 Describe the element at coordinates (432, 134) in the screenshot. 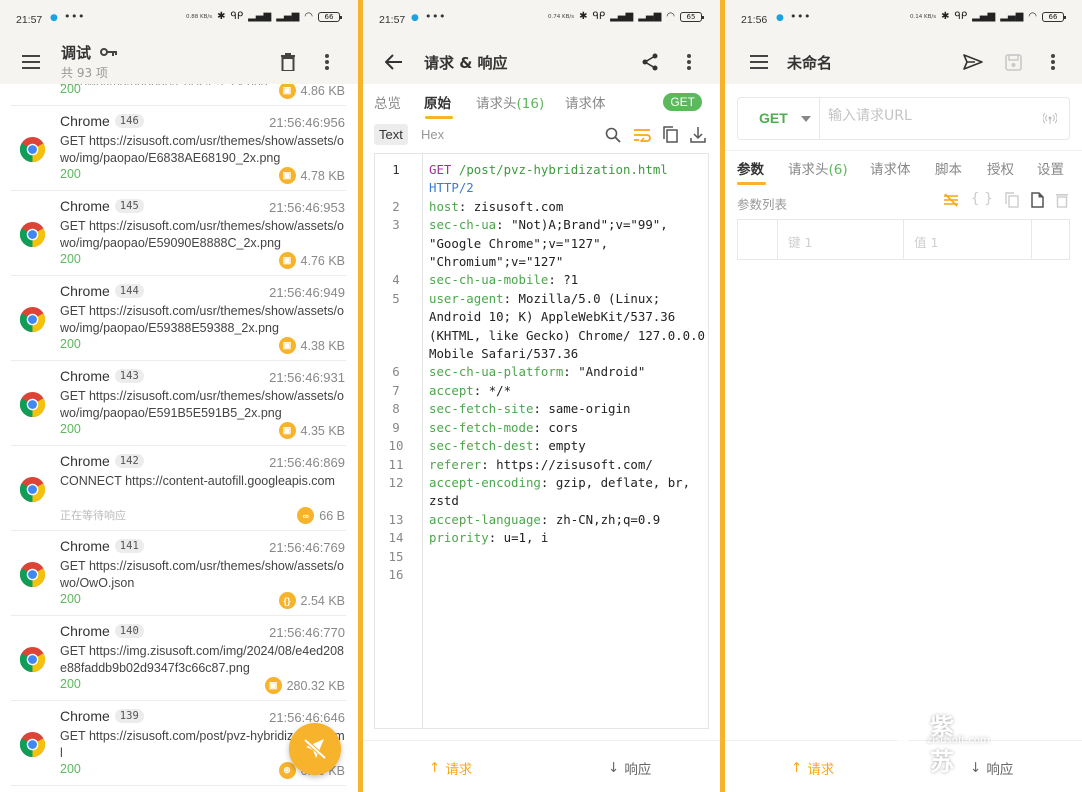

I see `view-hex-toggle: Hex` at that location.